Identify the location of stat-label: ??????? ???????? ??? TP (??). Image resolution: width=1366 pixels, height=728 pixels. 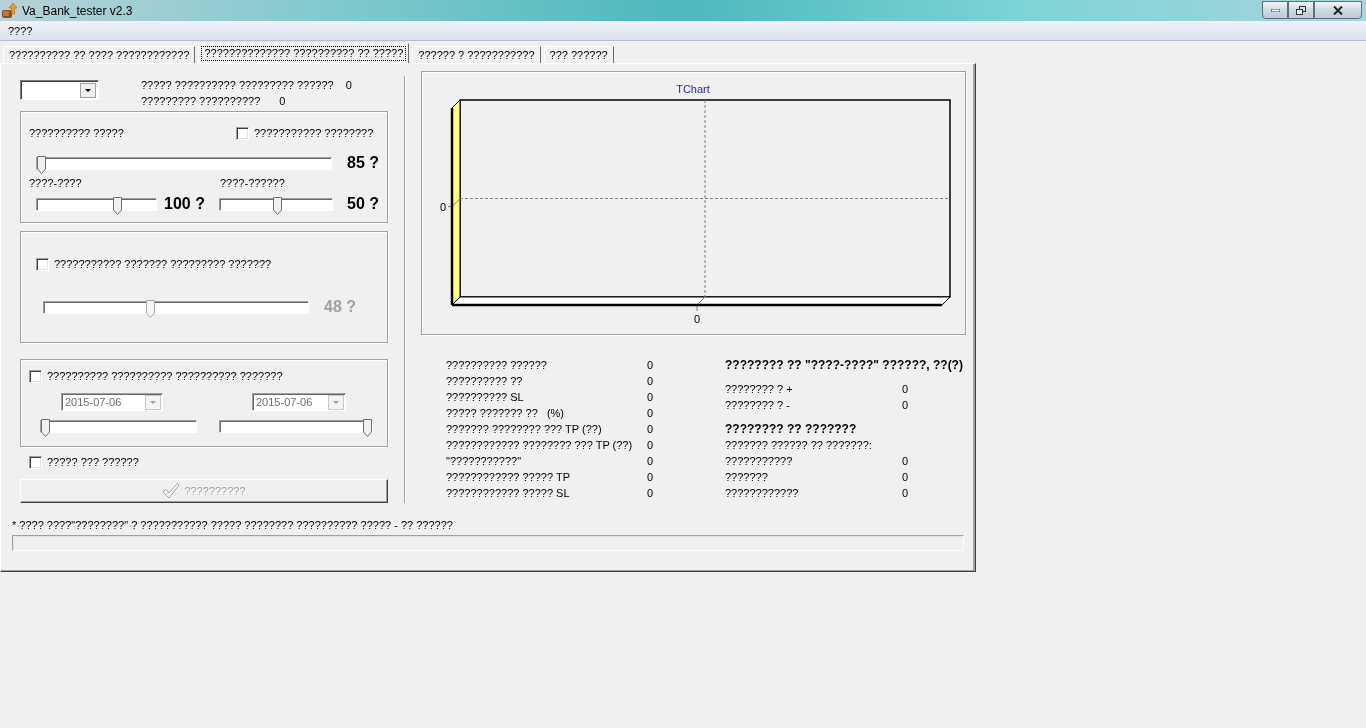
(524, 429).